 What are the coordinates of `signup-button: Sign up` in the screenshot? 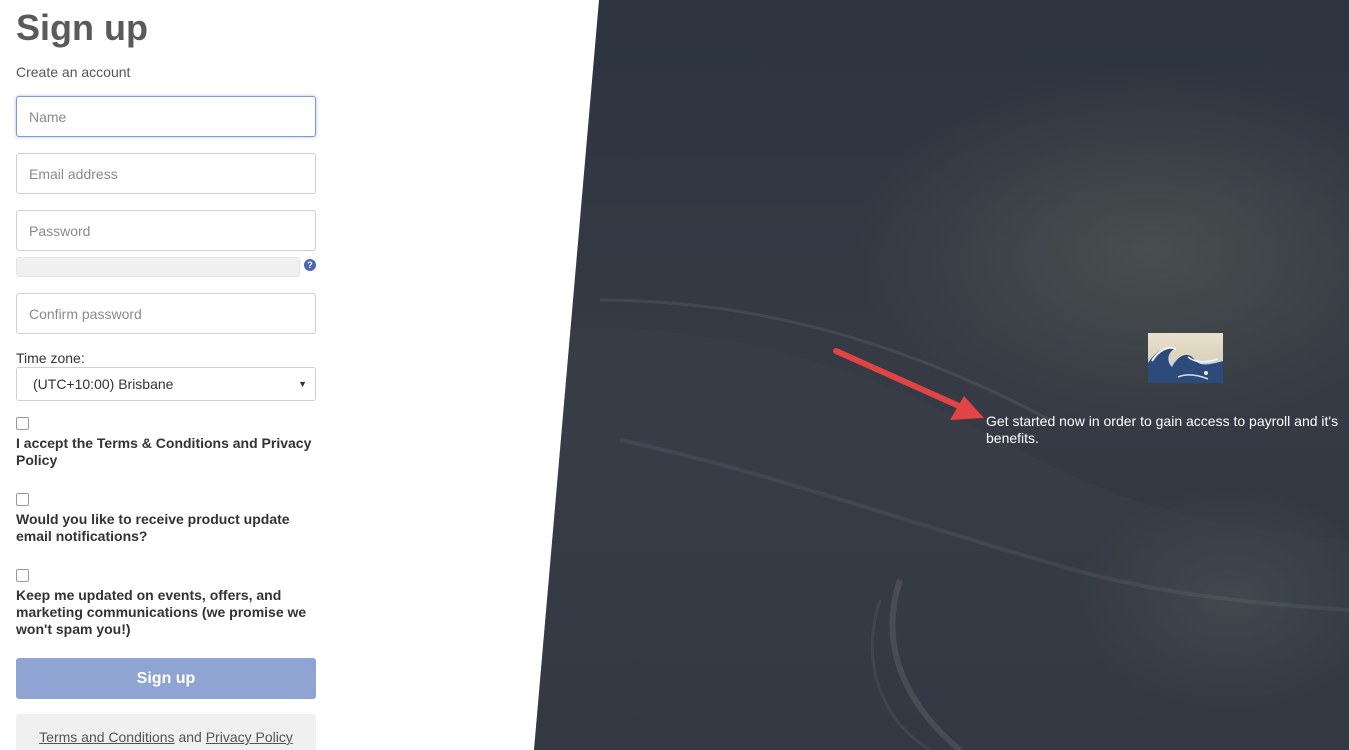 It's located at (166, 678).